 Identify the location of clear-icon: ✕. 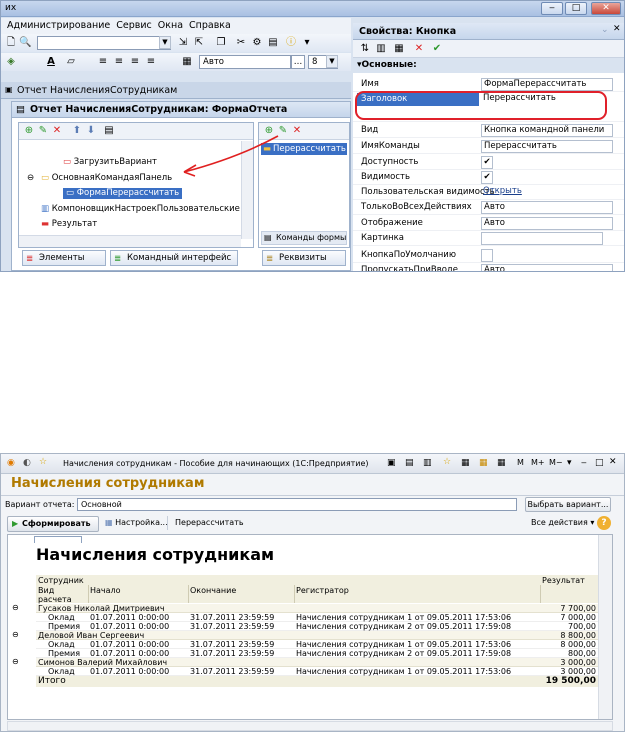
(419, 49).